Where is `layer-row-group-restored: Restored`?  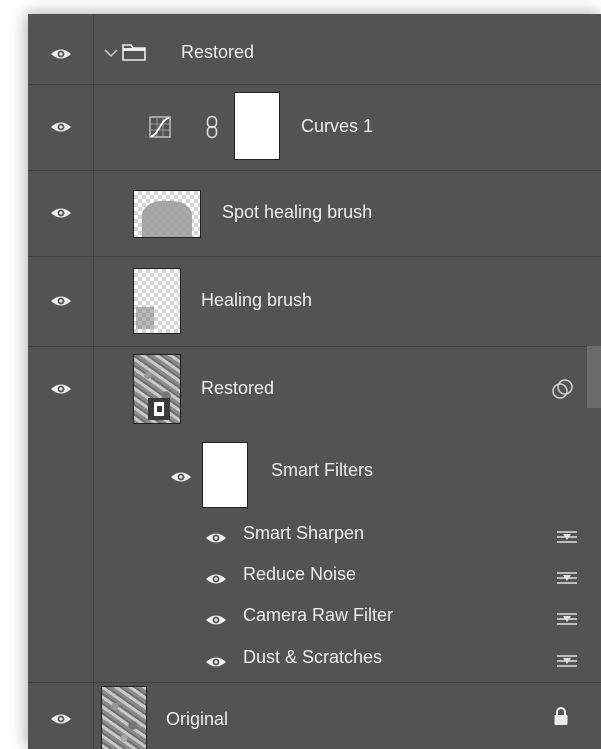
layer-row-group-restored: Restored is located at coordinates (314, 49).